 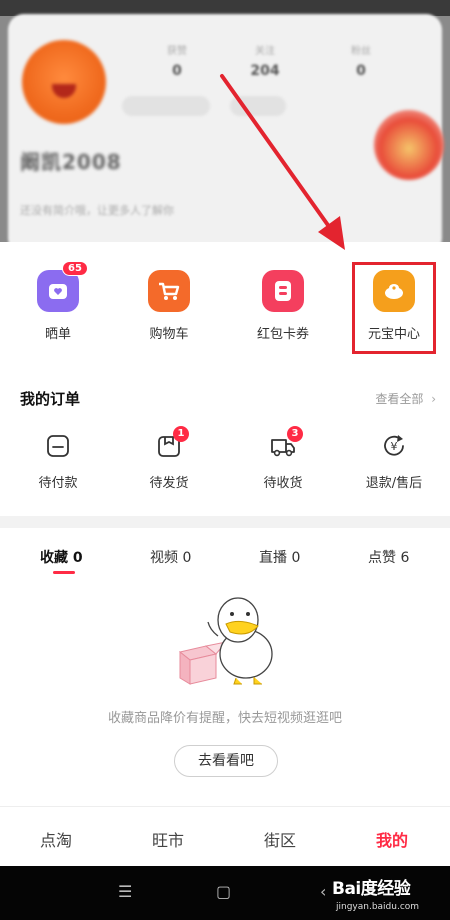 I want to click on order-refund: ¥ 退款/售后, so click(x=394, y=461).